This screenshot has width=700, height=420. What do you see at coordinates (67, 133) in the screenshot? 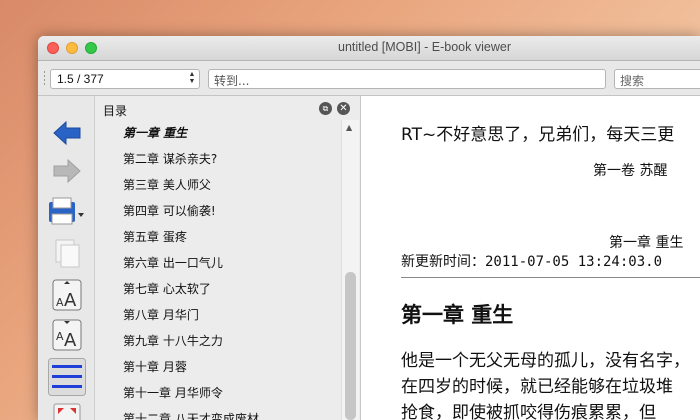
I see `back-arrow-icon` at bounding box center [67, 133].